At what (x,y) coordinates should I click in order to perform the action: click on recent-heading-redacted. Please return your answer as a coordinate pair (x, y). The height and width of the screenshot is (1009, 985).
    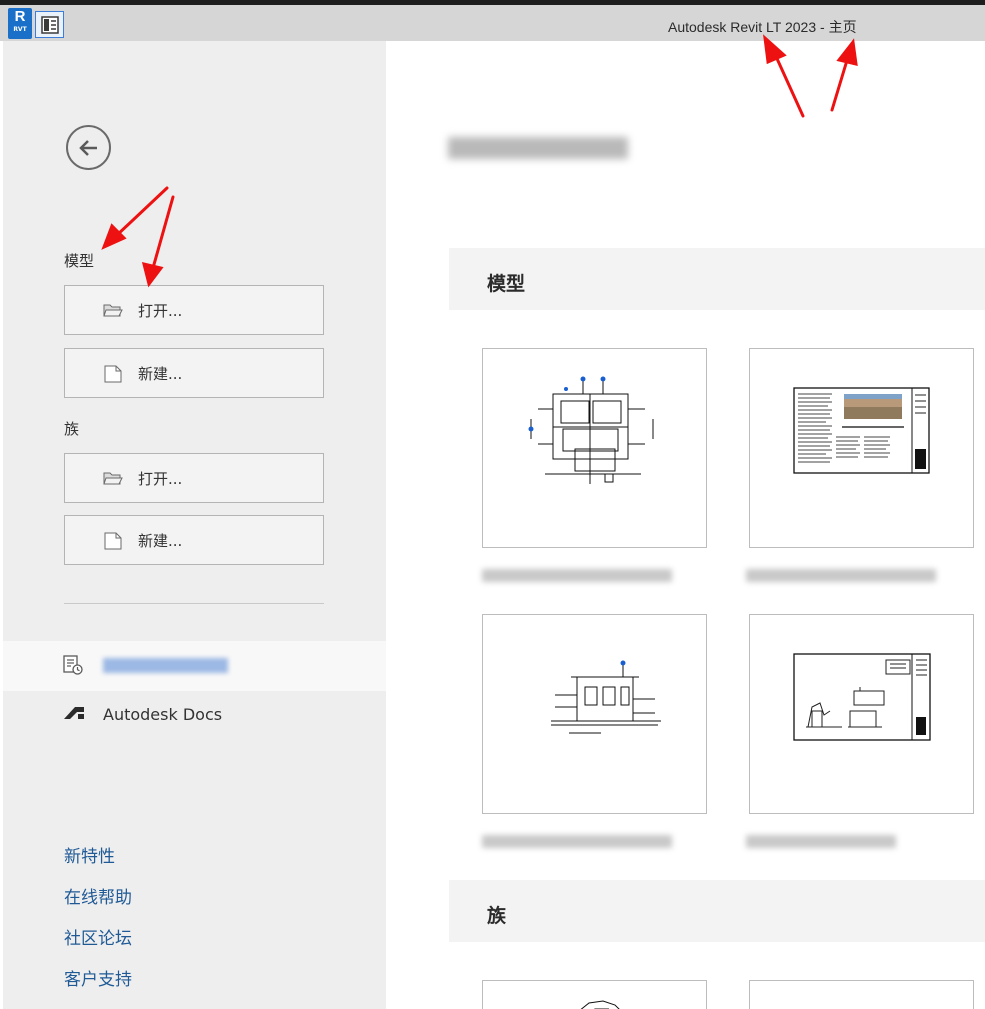
    Looking at the image, I should click on (538, 148).